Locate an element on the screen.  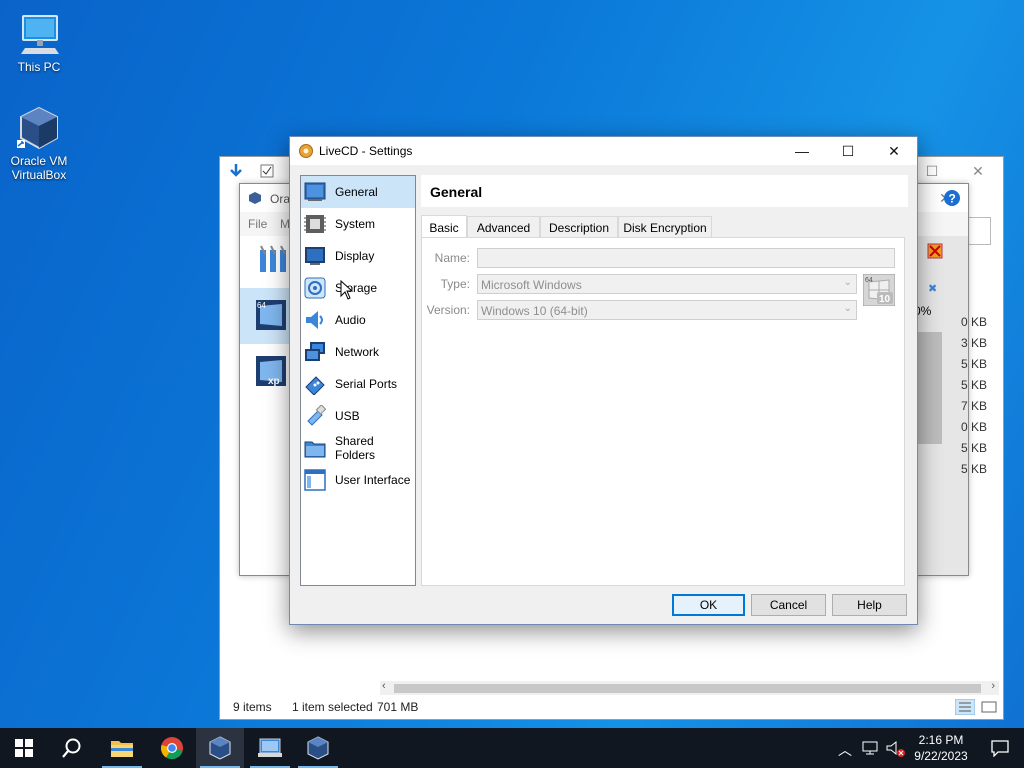
nav-item-storage: Storage is located at coordinates (358, 288).